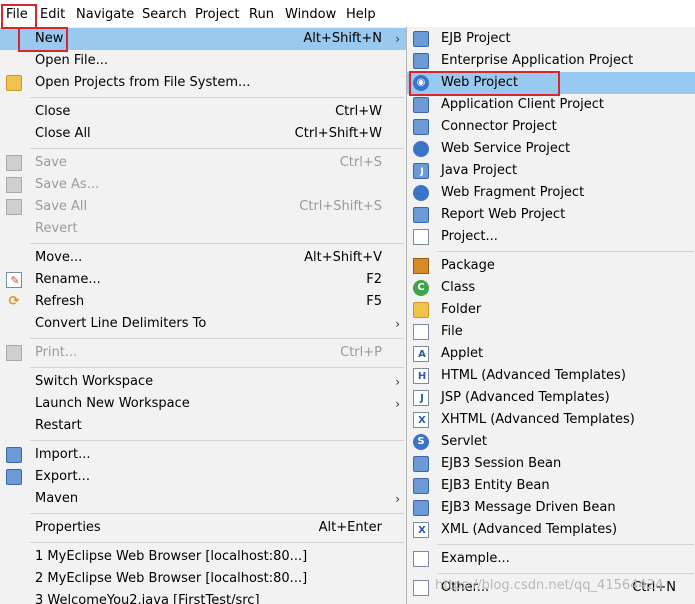 Image resolution: width=695 pixels, height=604 pixels. I want to click on new-xml: X XML (Advanced Templates), so click(551, 530).